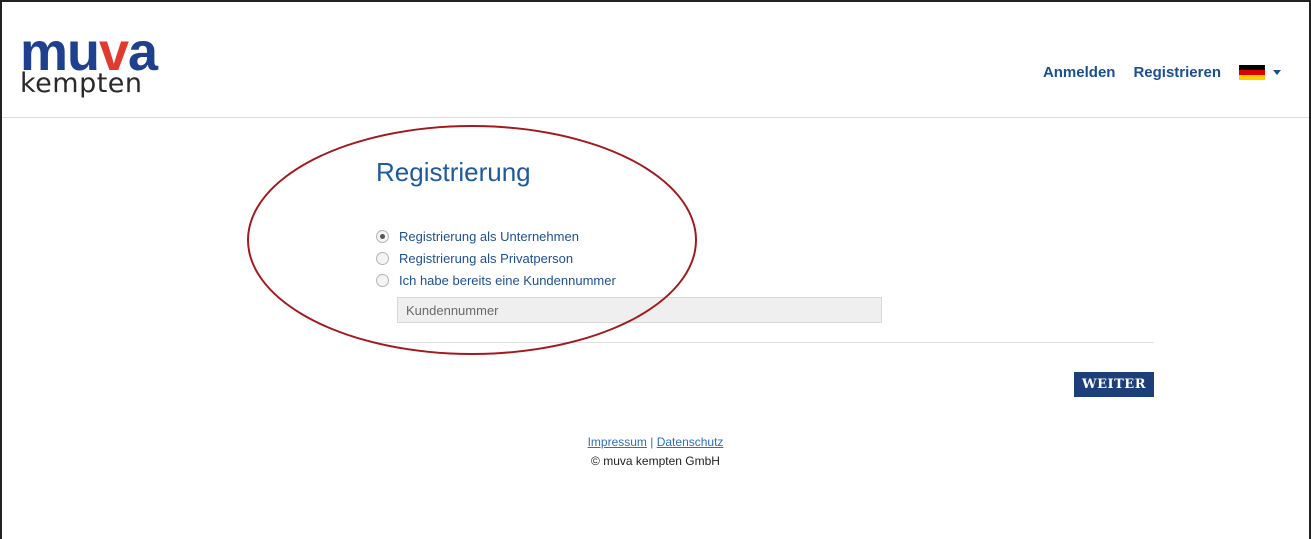  Describe the element at coordinates (690, 442) in the screenshot. I see `privacy-link: Datenschutz` at that location.